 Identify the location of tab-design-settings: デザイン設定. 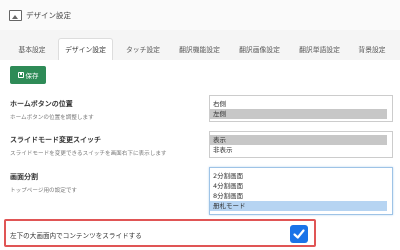
(85, 49).